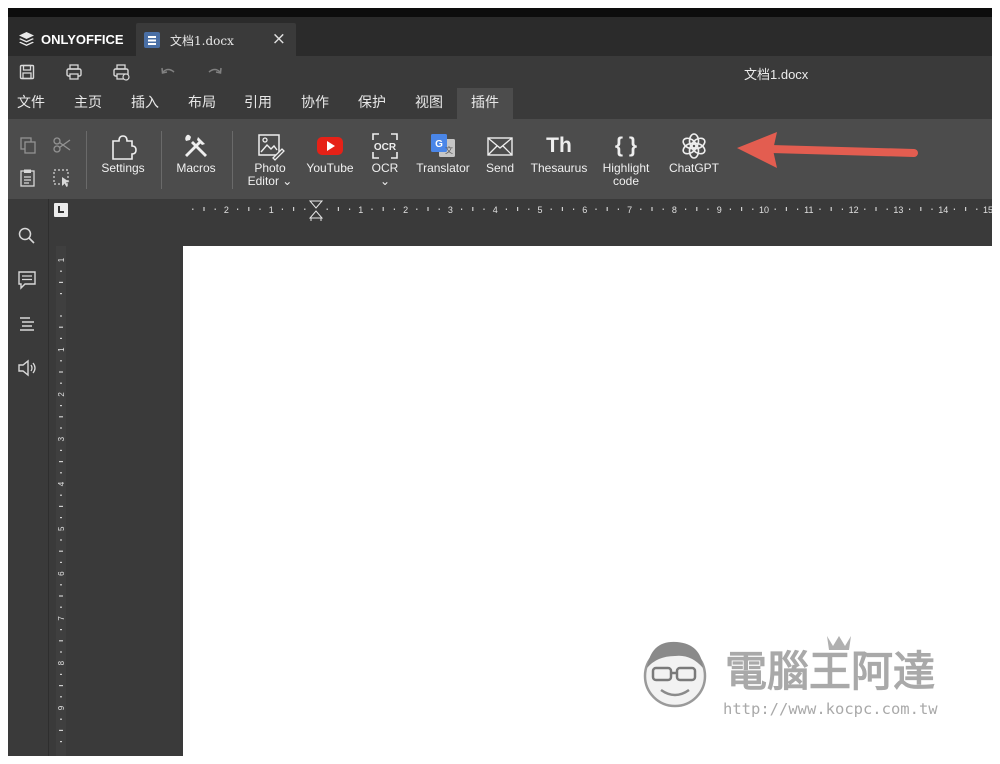 The width and height of the screenshot is (1000, 764). Describe the element at coordinates (385, 147) in the screenshot. I see `svg-text: OCR` at that location.